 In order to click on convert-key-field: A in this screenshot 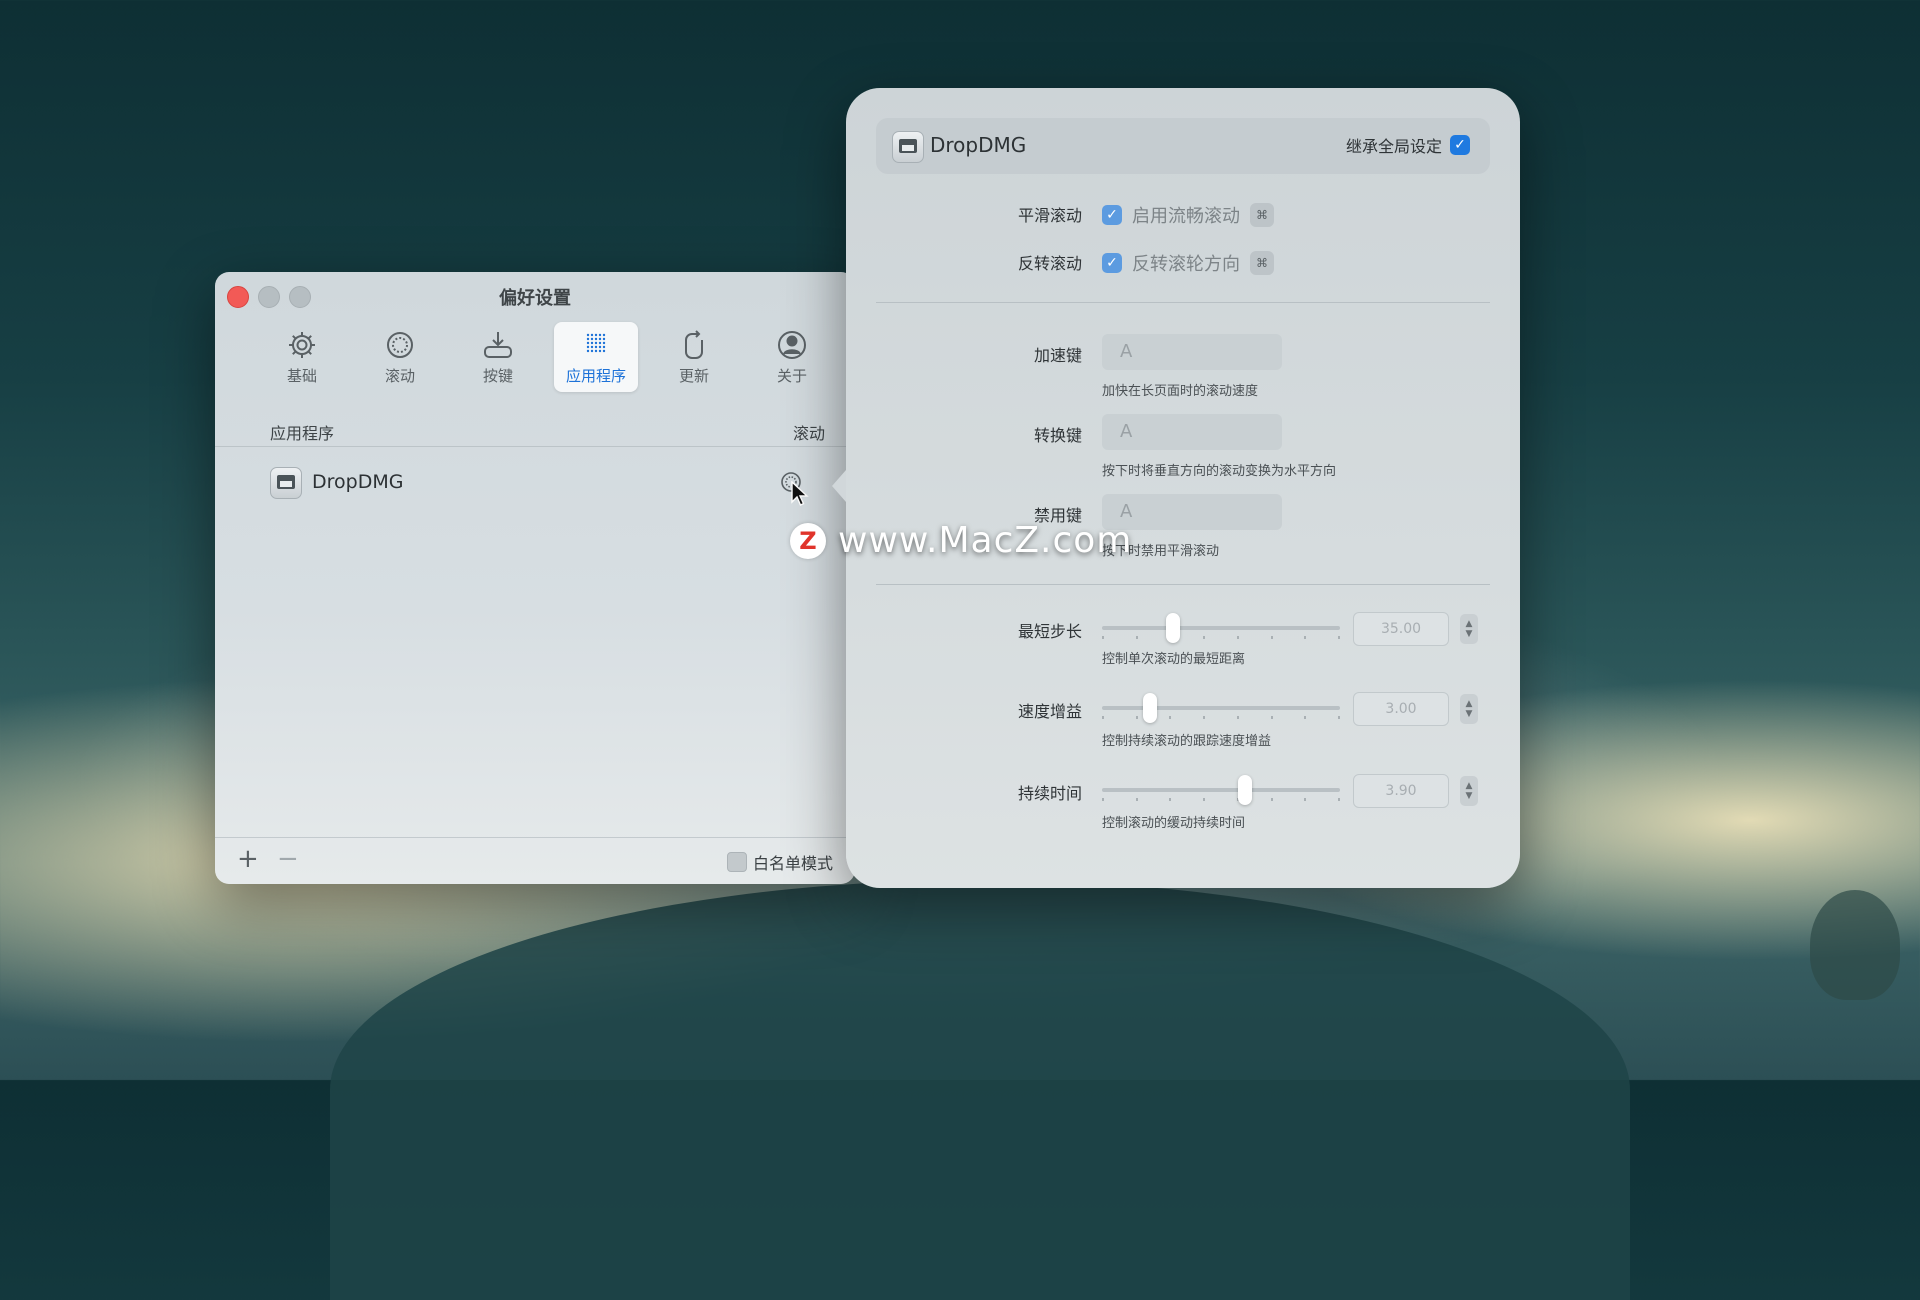, I will do `click(1192, 432)`.